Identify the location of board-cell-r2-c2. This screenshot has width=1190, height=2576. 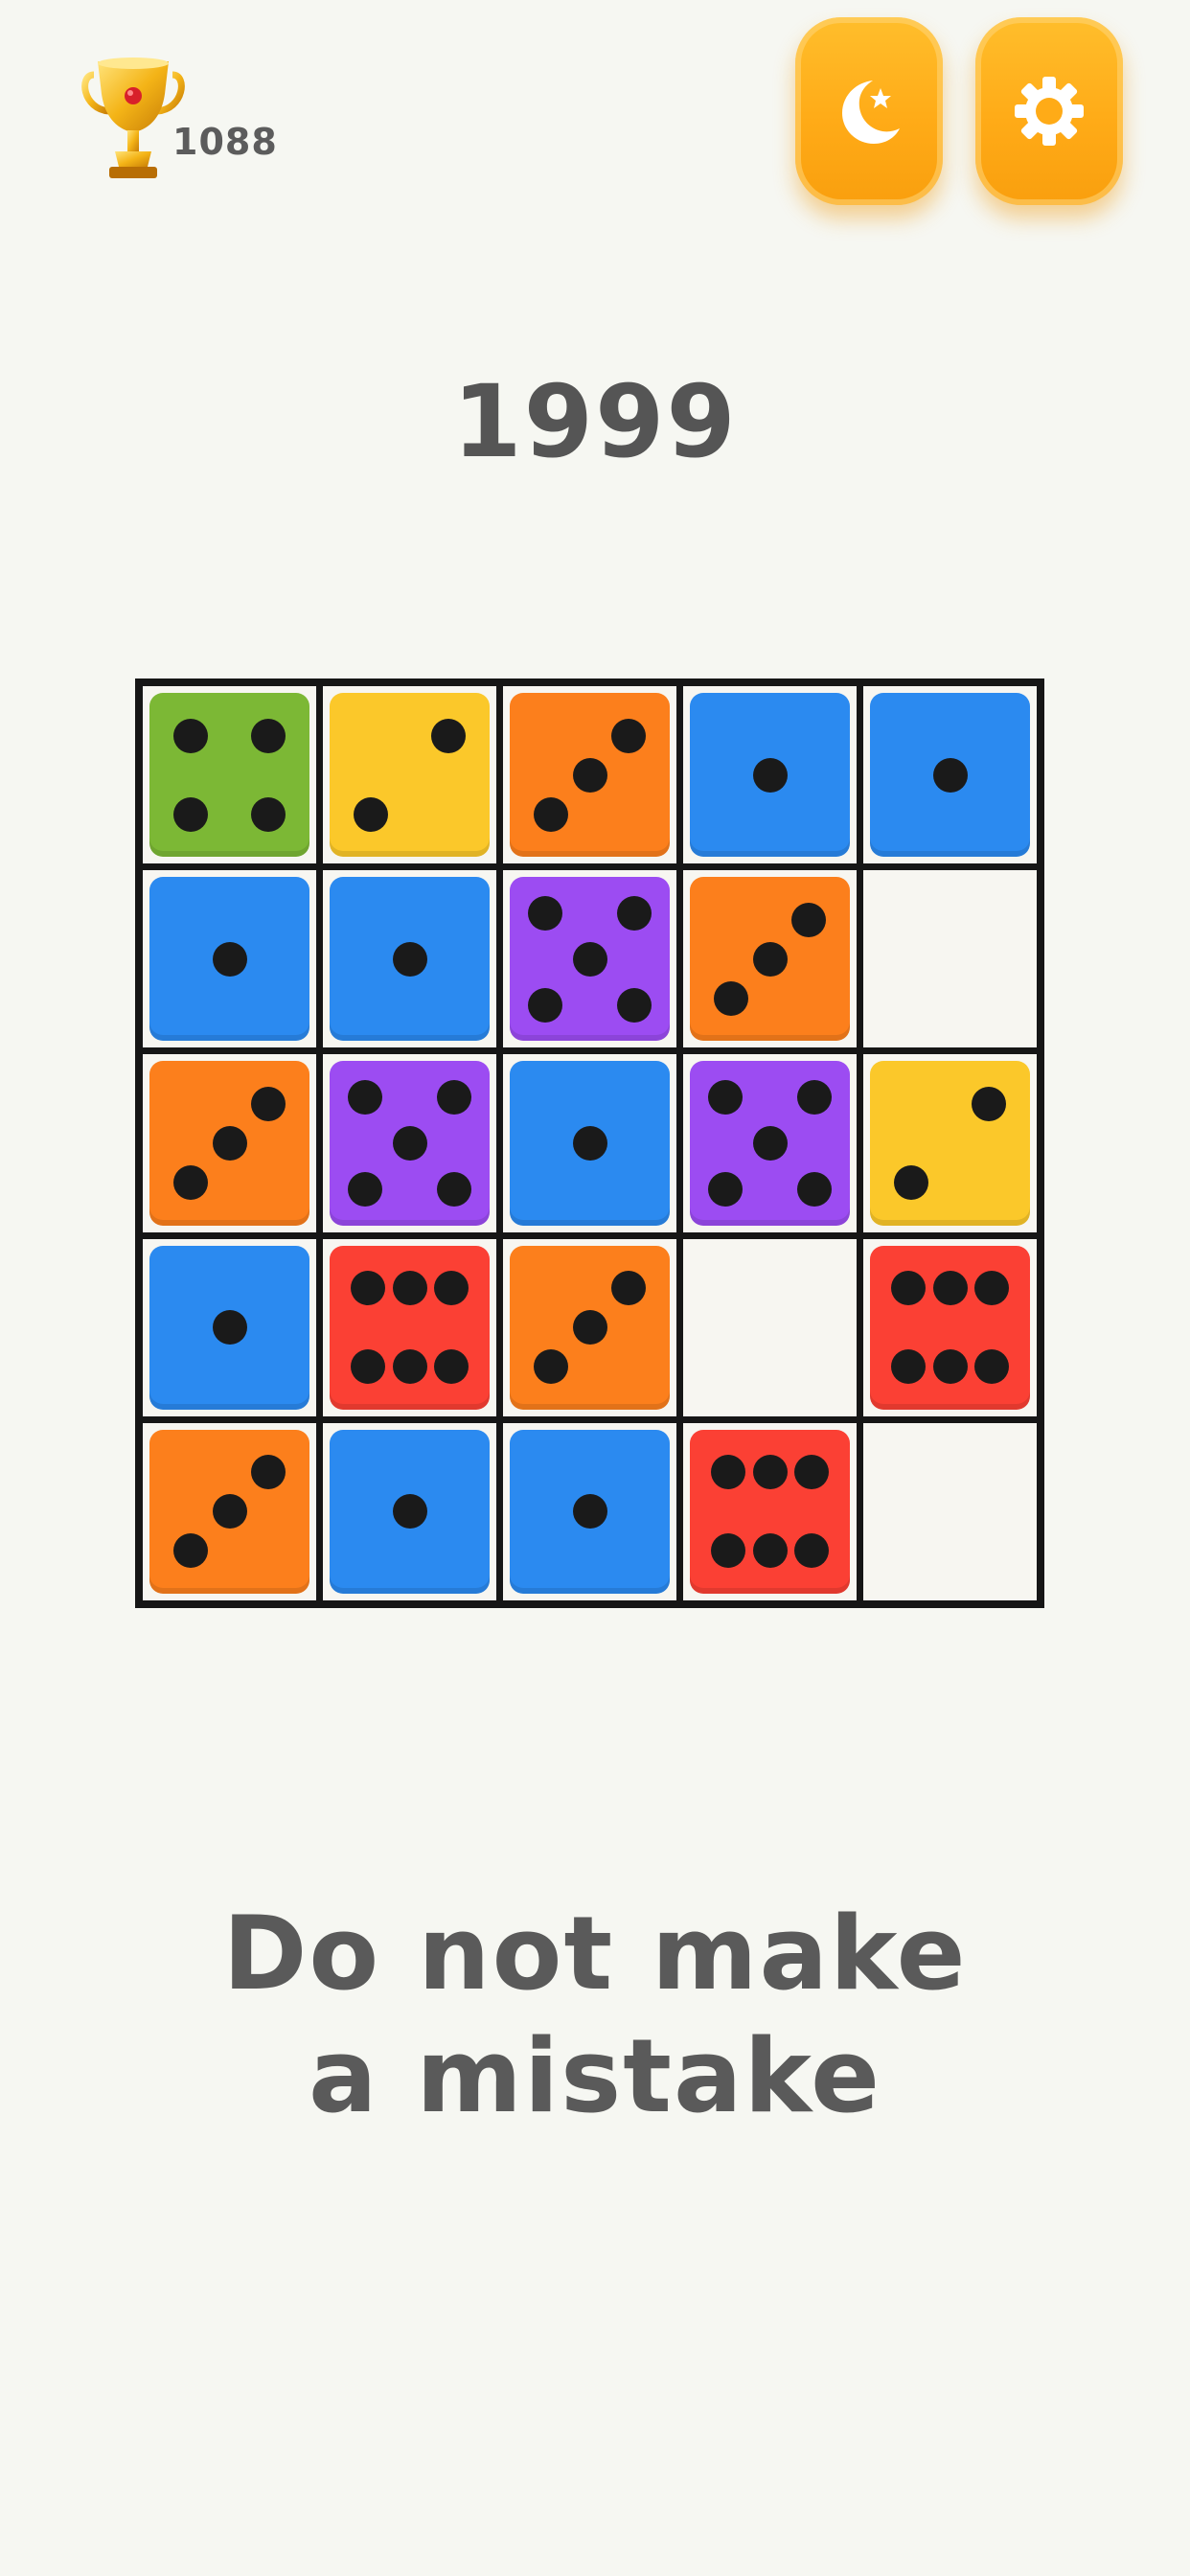
(410, 959).